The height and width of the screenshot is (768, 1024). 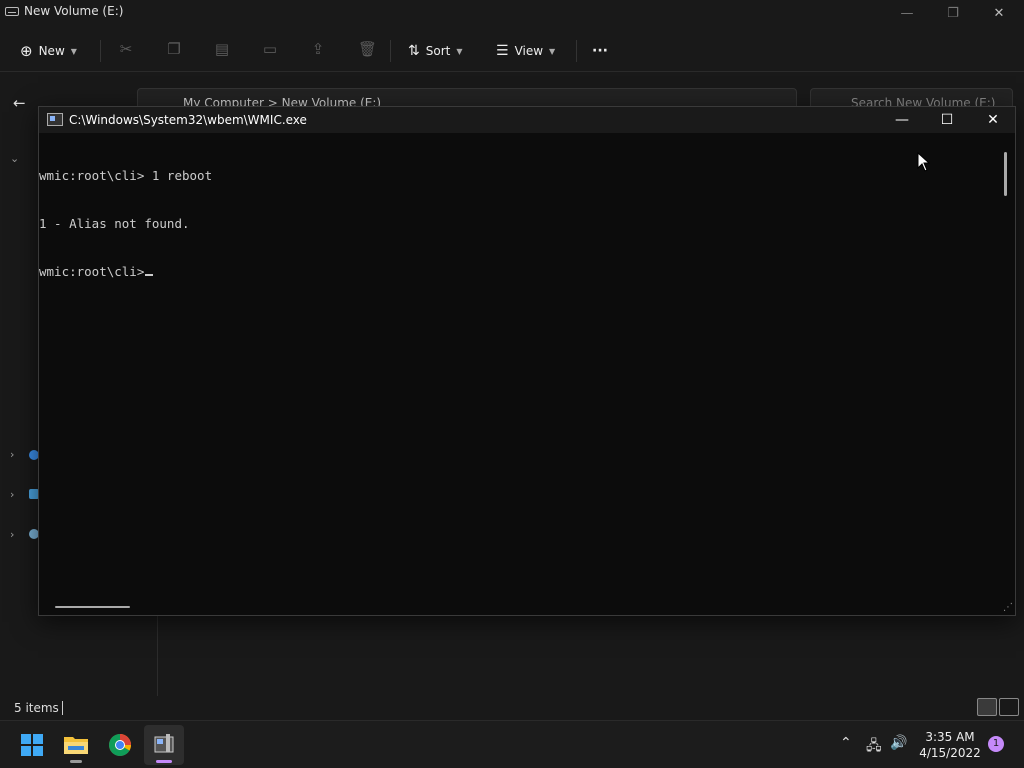 What do you see at coordinates (947, 120) in the screenshot?
I see `console-maximize-button: ☐` at bounding box center [947, 120].